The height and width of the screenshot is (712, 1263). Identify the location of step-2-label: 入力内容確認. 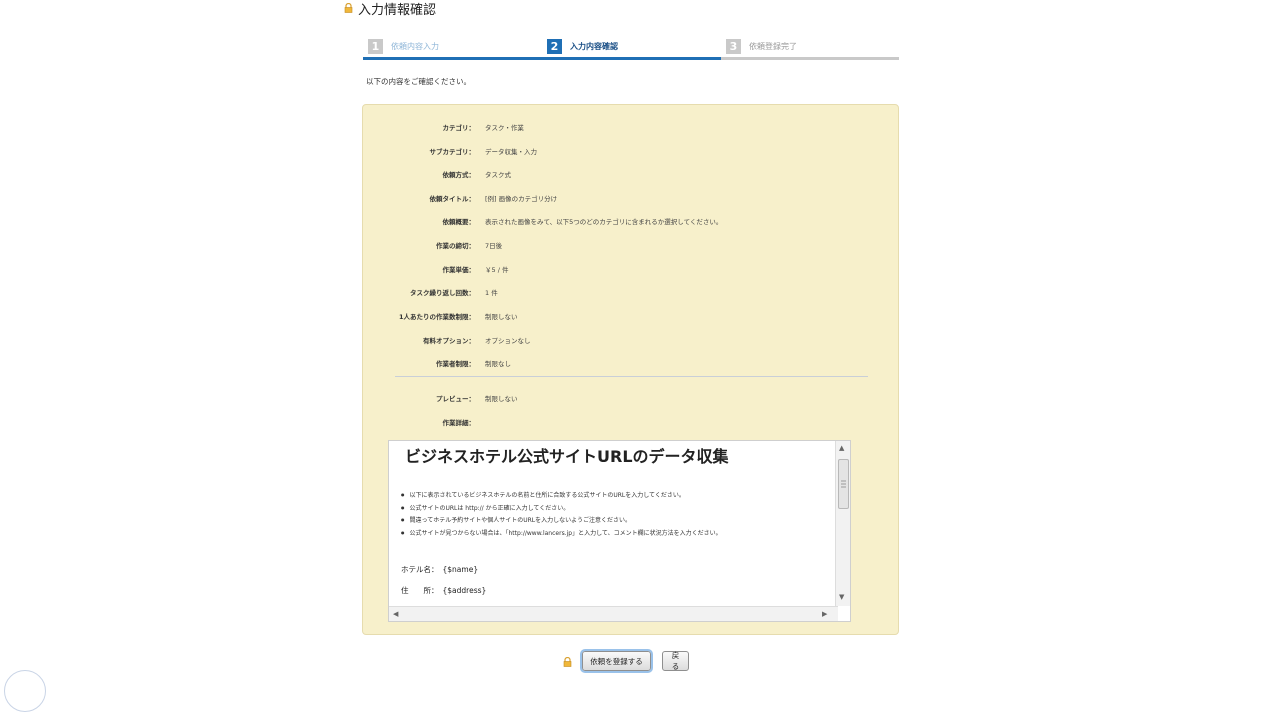
(594, 46).